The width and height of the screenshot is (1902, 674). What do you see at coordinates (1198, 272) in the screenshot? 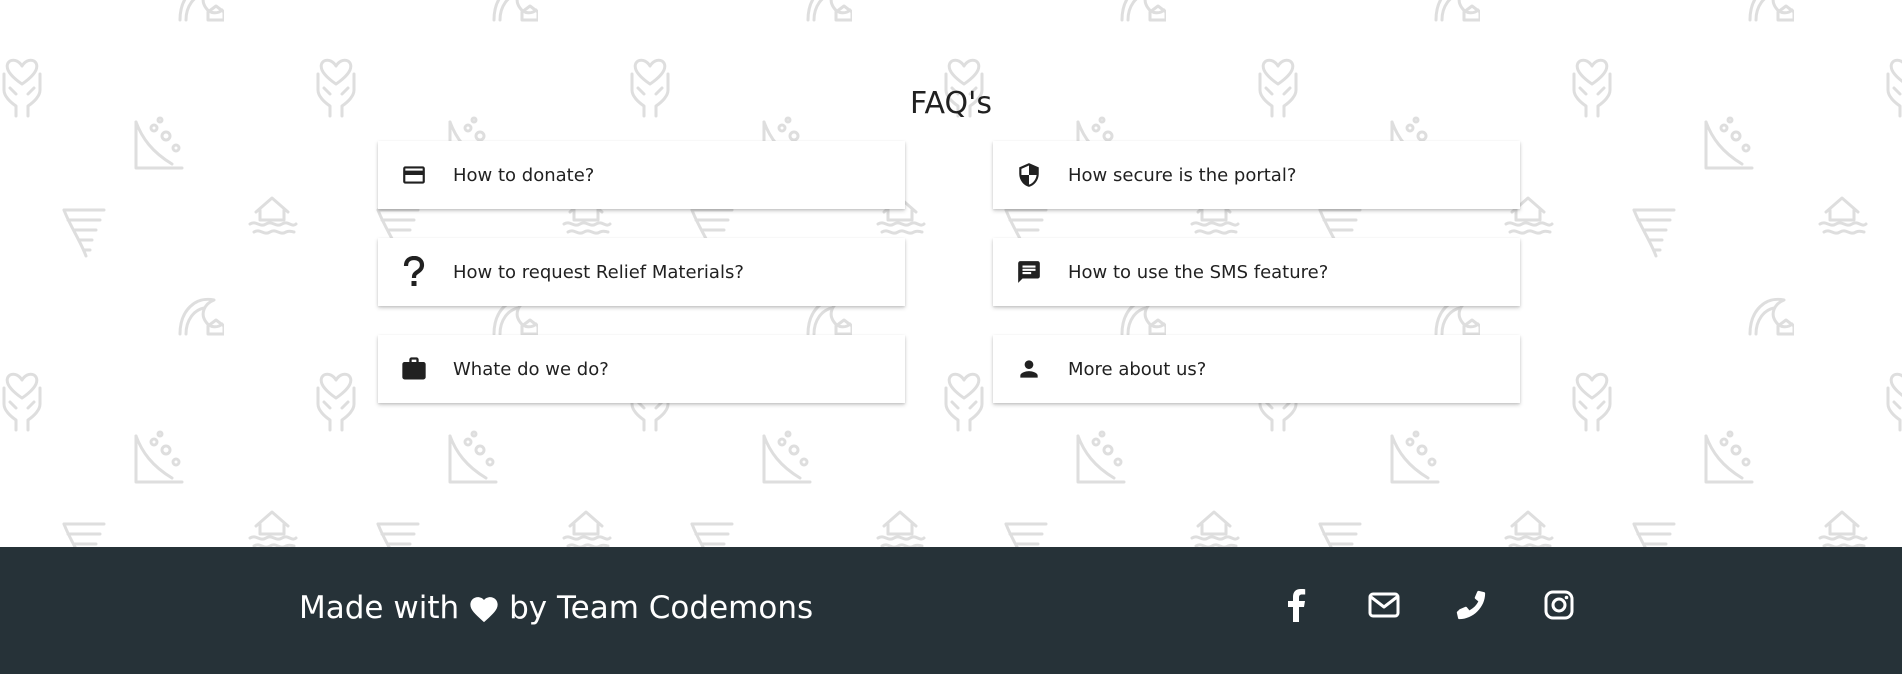
I see `faq-item-label: How to use the SMS feature?` at bounding box center [1198, 272].